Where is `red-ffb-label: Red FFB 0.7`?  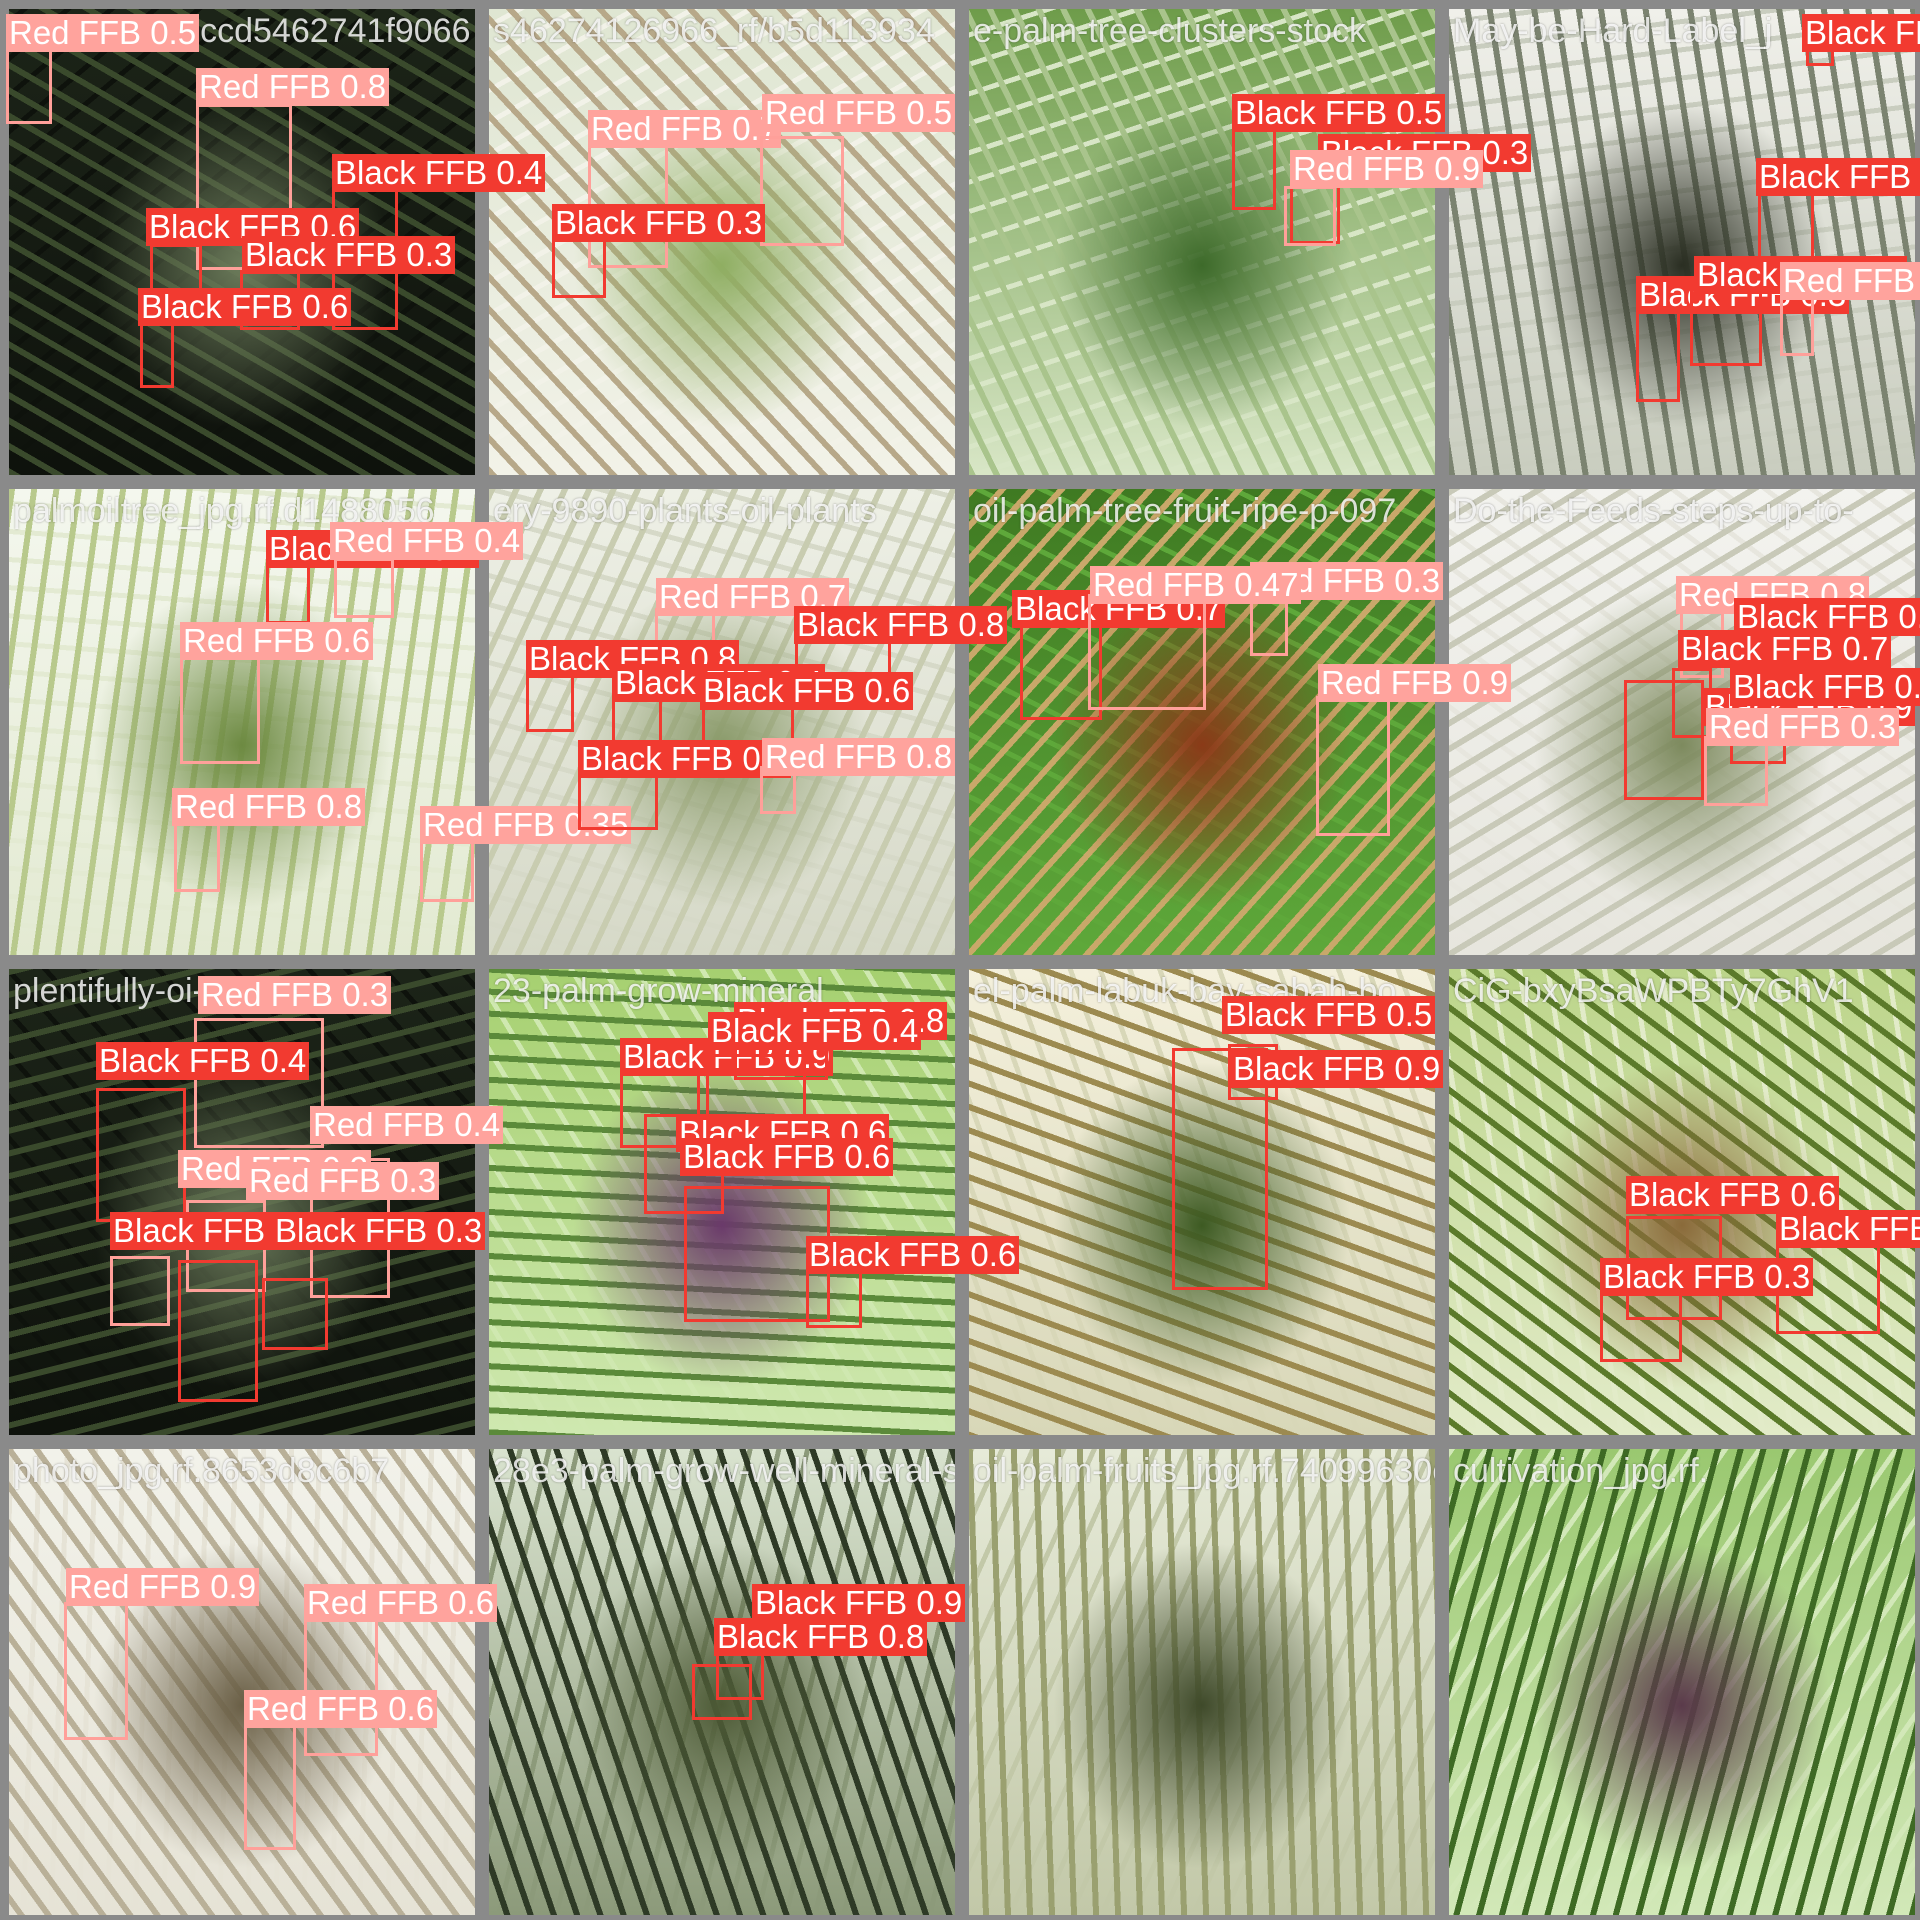
red-ffb-label: Red FFB 0.7 is located at coordinates (685, 129).